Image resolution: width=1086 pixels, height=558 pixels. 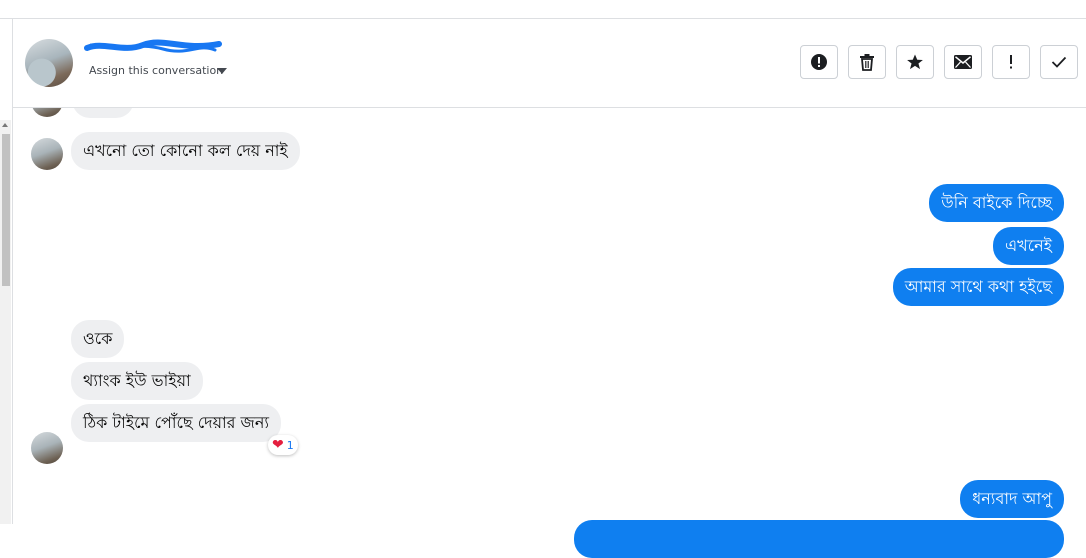 I want to click on star-button, so click(x=915, y=62).